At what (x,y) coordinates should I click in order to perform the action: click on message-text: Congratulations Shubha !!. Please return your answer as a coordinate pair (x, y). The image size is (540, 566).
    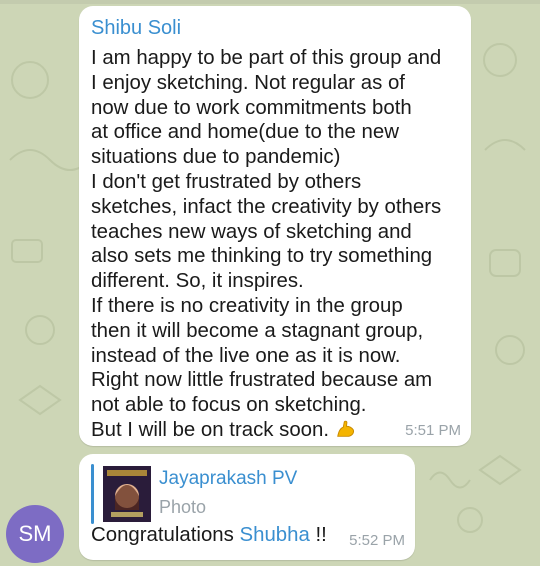
    Looking at the image, I should click on (209, 535).